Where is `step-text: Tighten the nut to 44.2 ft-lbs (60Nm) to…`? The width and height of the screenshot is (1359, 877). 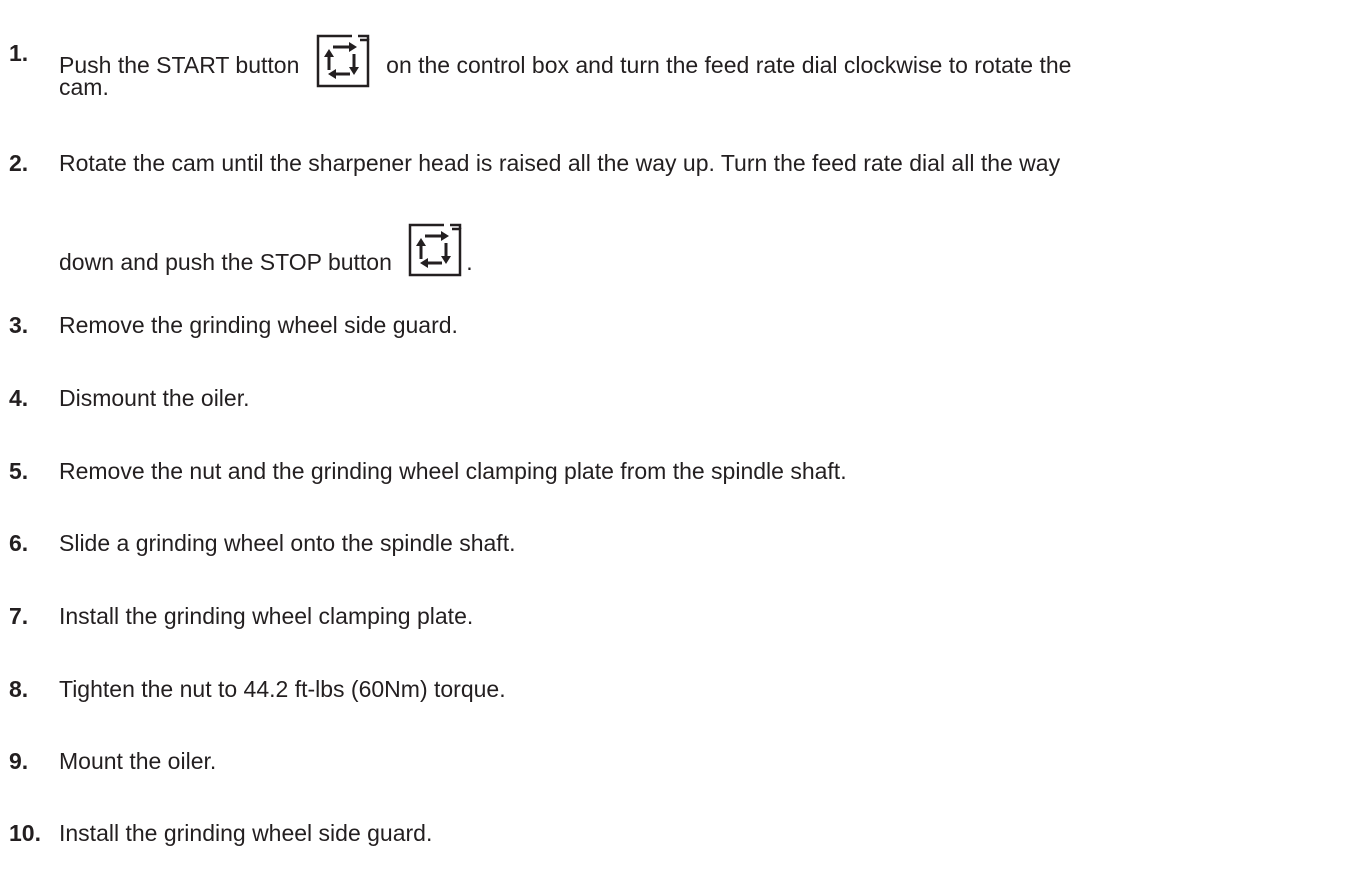
step-text: Tighten the nut to 44.2 ft-lbs (60Nm) to… is located at coordinates (282, 689).